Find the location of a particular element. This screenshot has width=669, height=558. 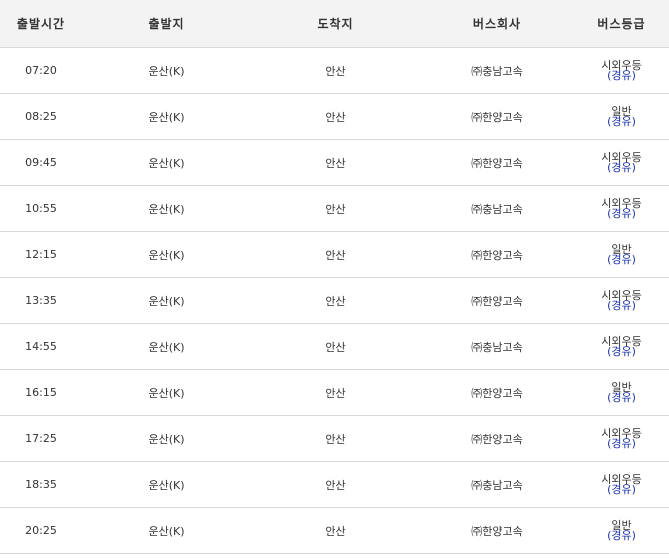

table-row: 09:45 운산(K) 안산 ㈜한양고속 시외우등 (경유) is located at coordinates (334, 162).